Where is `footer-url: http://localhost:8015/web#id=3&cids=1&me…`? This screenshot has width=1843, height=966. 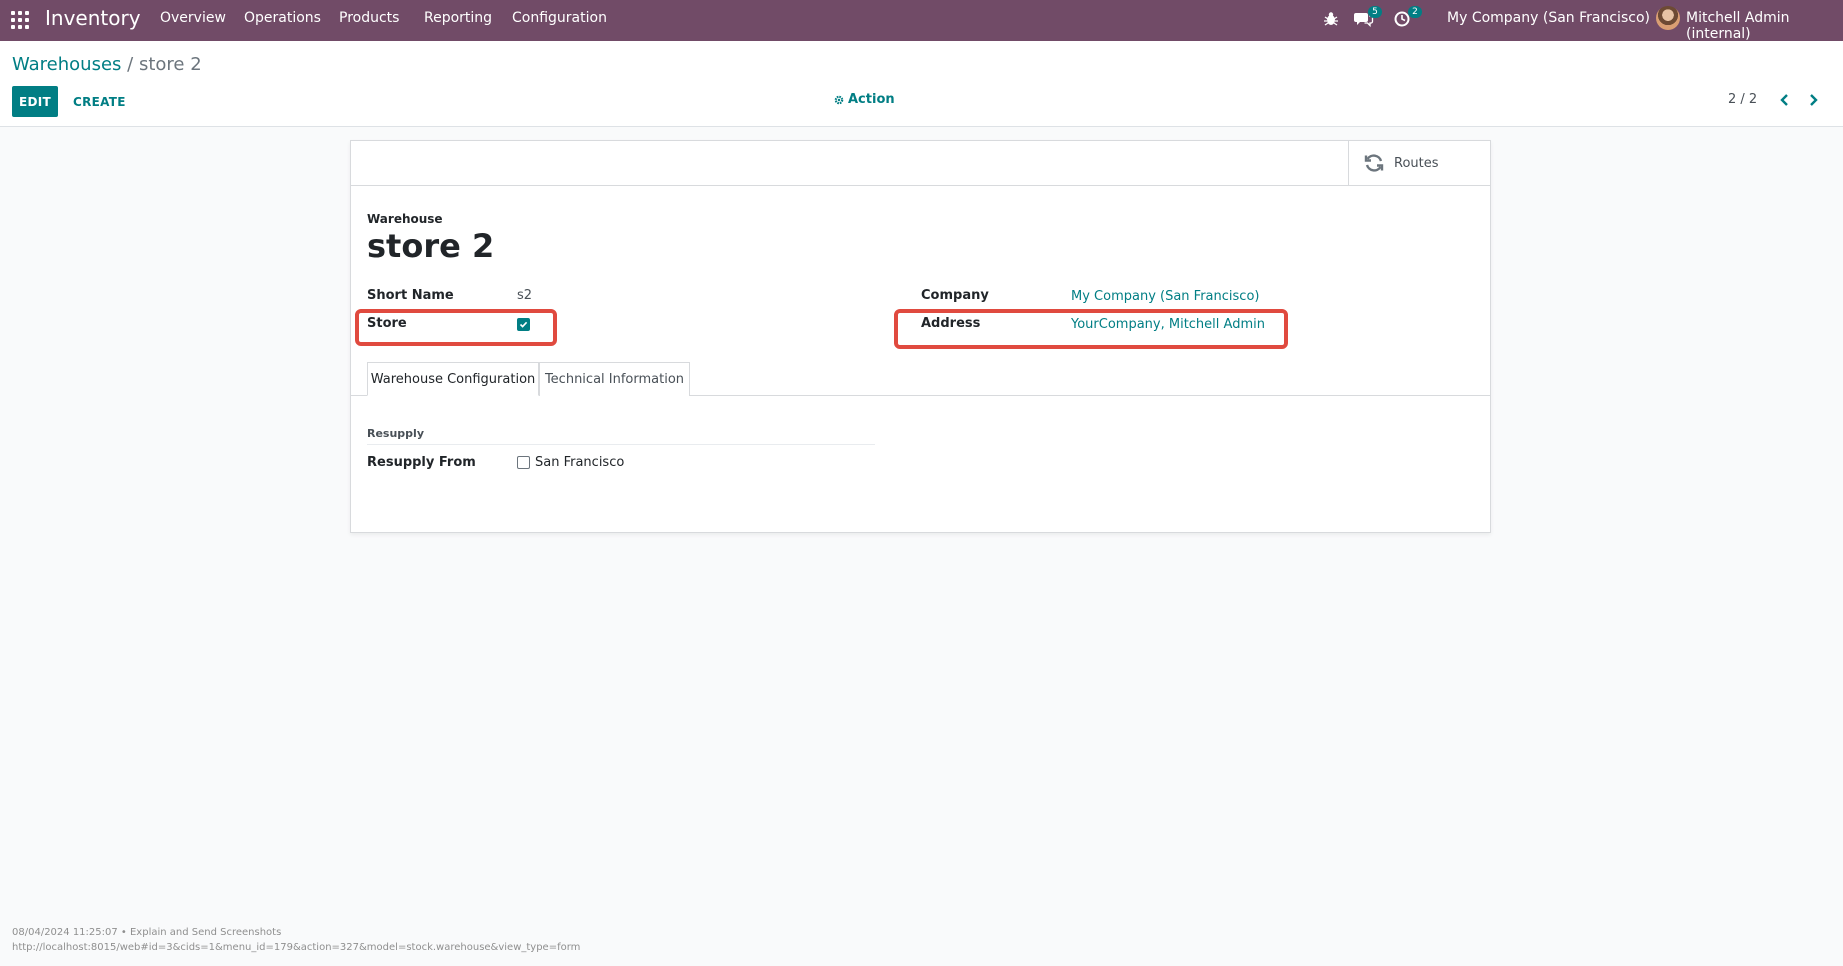 footer-url: http://localhost:8015/web#id=3&cids=1&me… is located at coordinates (296, 947).